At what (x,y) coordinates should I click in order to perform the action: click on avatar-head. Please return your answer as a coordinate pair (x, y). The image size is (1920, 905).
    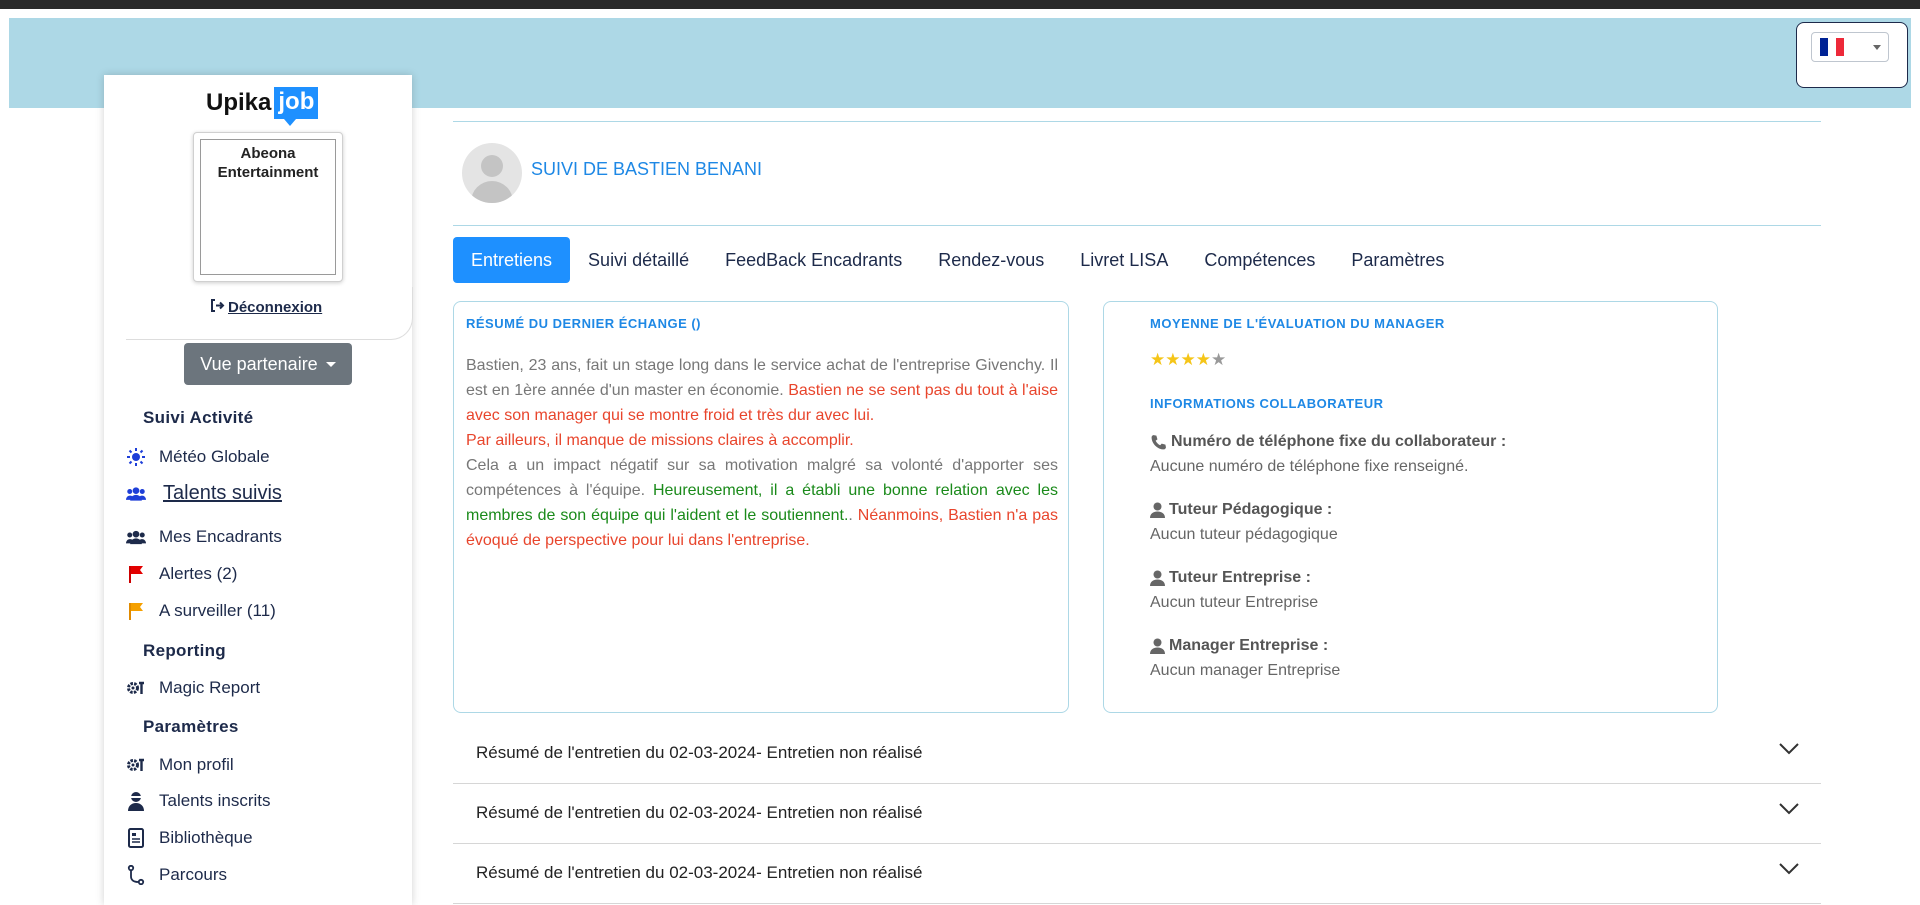
    Looking at the image, I should click on (492, 166).